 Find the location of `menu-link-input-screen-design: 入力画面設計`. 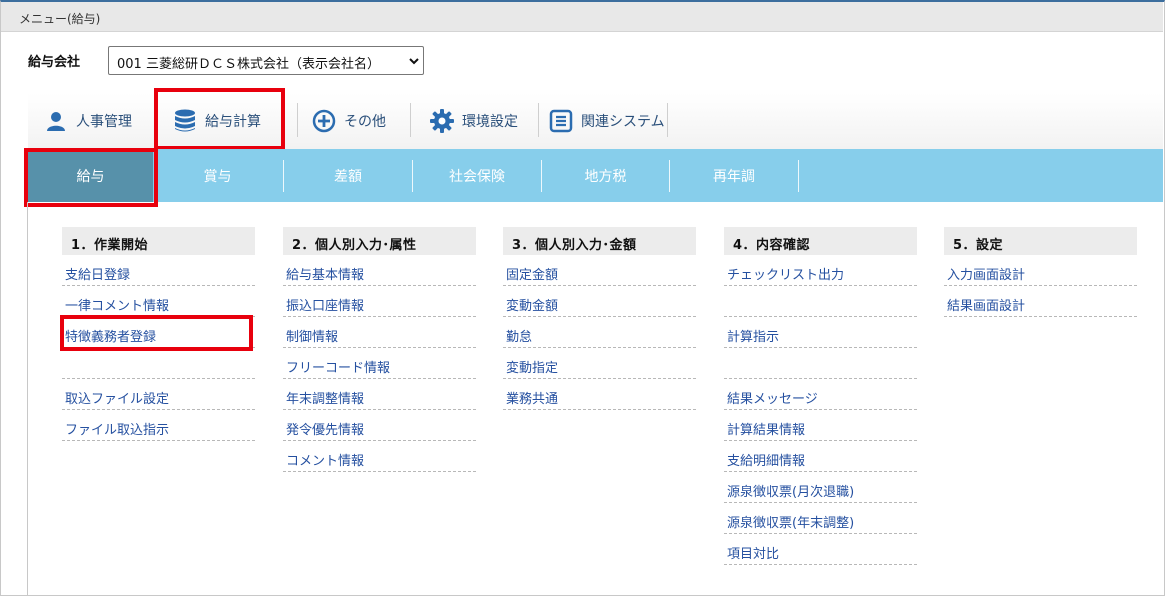

menu-link-input-screen-design: 入力画面設計 is located at coordinates (1040, 270).